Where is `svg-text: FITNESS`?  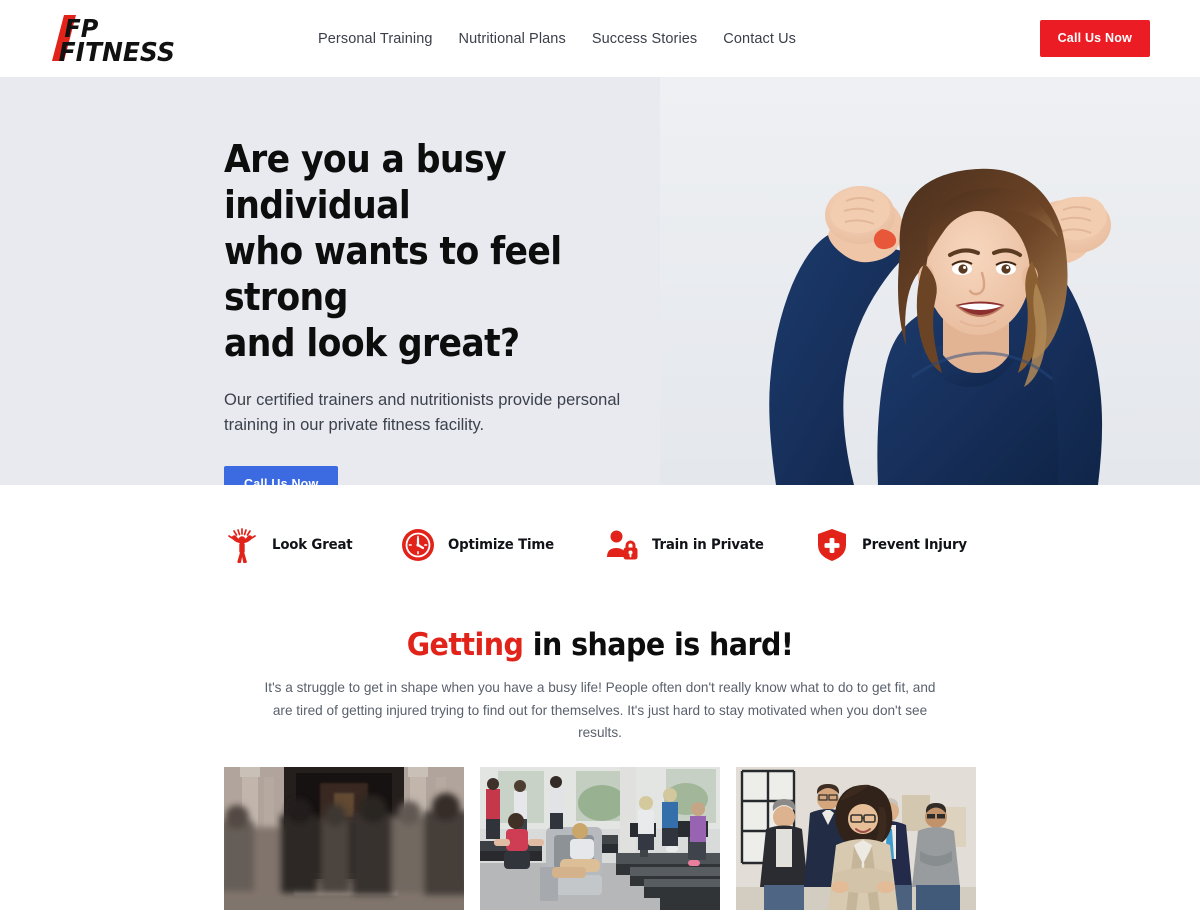 svg-text: FITNESS is located at coordinates (117, 51).